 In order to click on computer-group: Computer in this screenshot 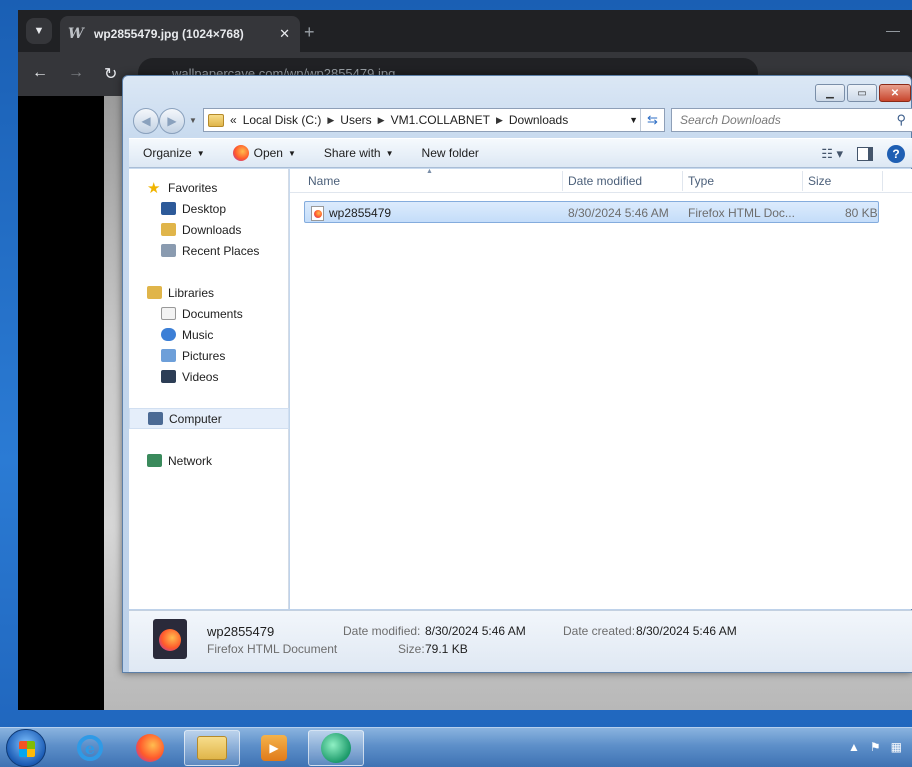, I will do `click(209, 418)`.